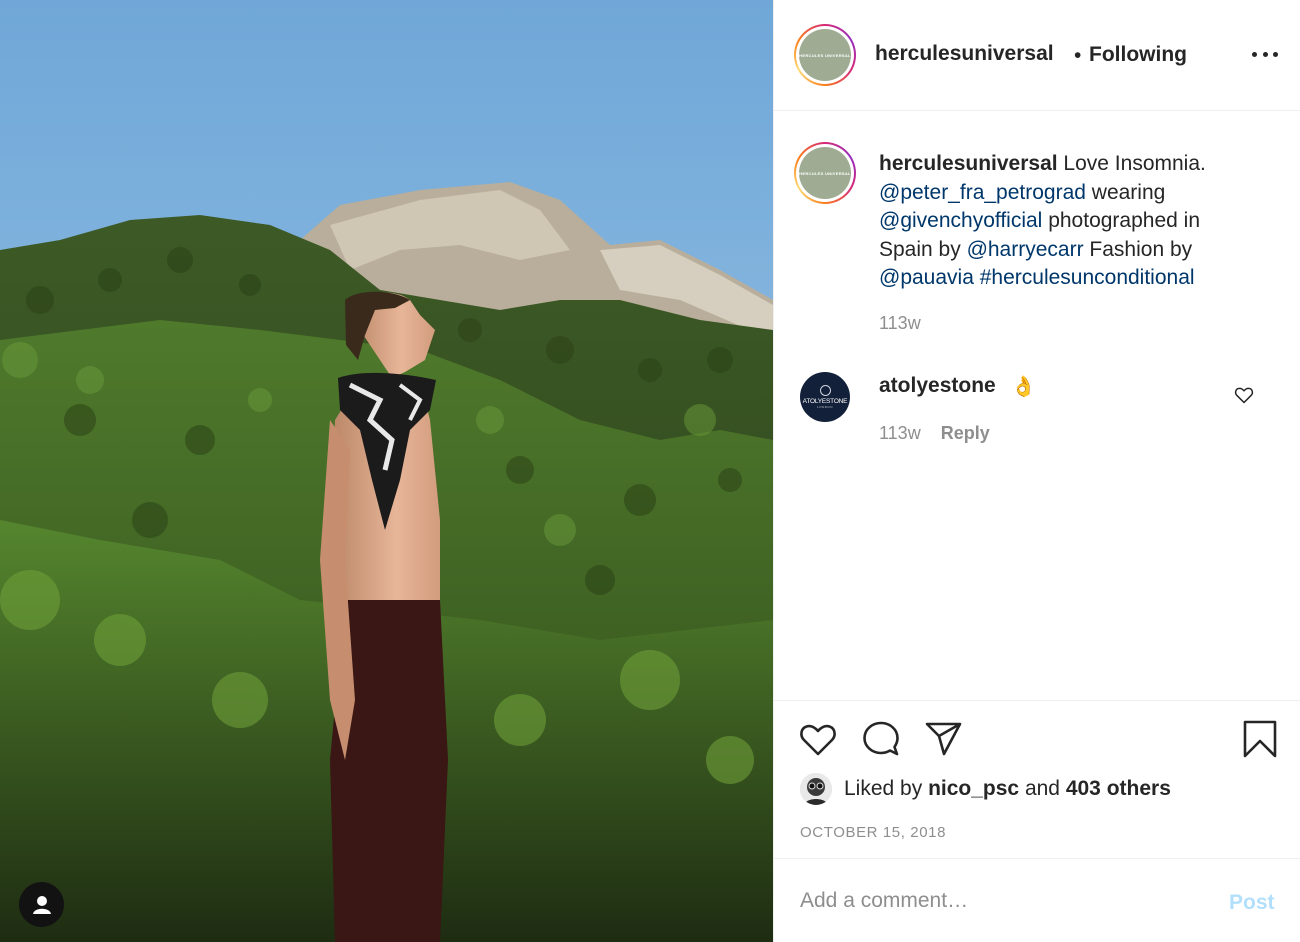 This screenshot has width=1300, height=942. Describe the element at coordinates (1244, 395) in the screenshot. I see `comment-like-heart-icon` at that location.